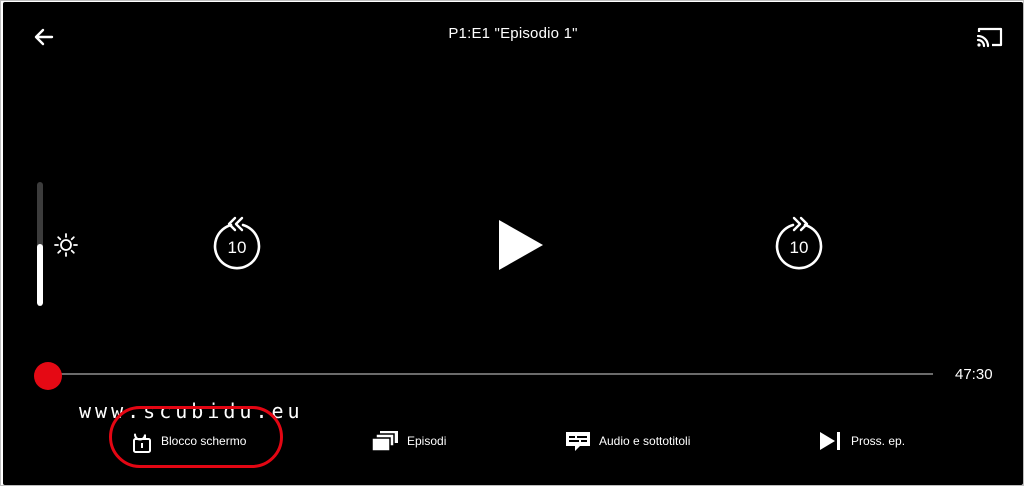  Describe the element at coordinates (384, 441) in the screenshot. I see `episodes-icon` at that location.